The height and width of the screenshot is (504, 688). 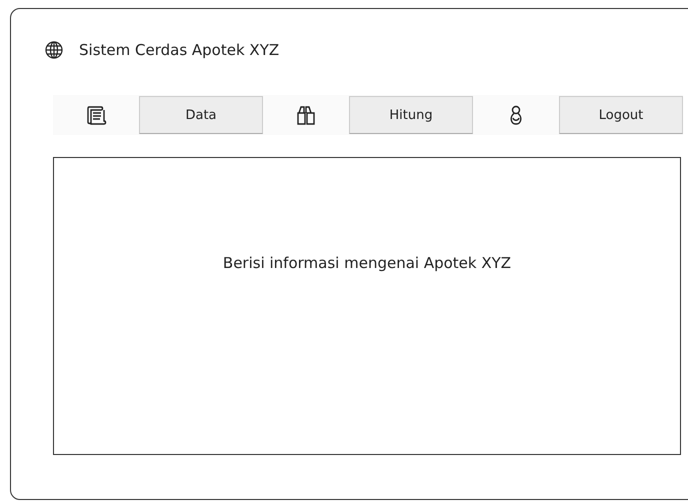 What do you see at coordinates (621, 115) in the screenshot?
I see `toolbar-button: Logout` at bounding box center [621, 115].